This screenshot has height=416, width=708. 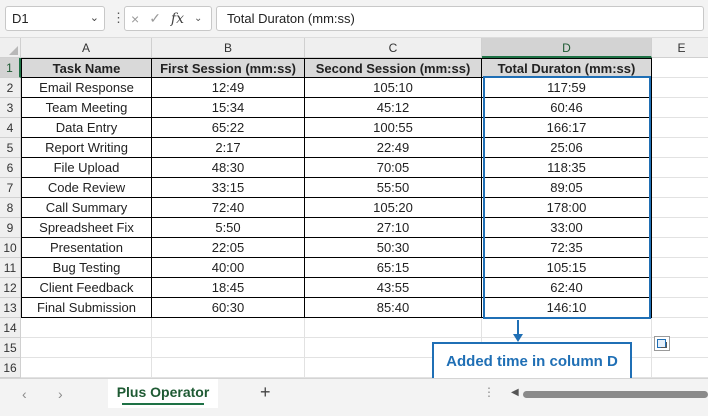 I want to click on table-cell: 117:59, so click(x=567, y=88).